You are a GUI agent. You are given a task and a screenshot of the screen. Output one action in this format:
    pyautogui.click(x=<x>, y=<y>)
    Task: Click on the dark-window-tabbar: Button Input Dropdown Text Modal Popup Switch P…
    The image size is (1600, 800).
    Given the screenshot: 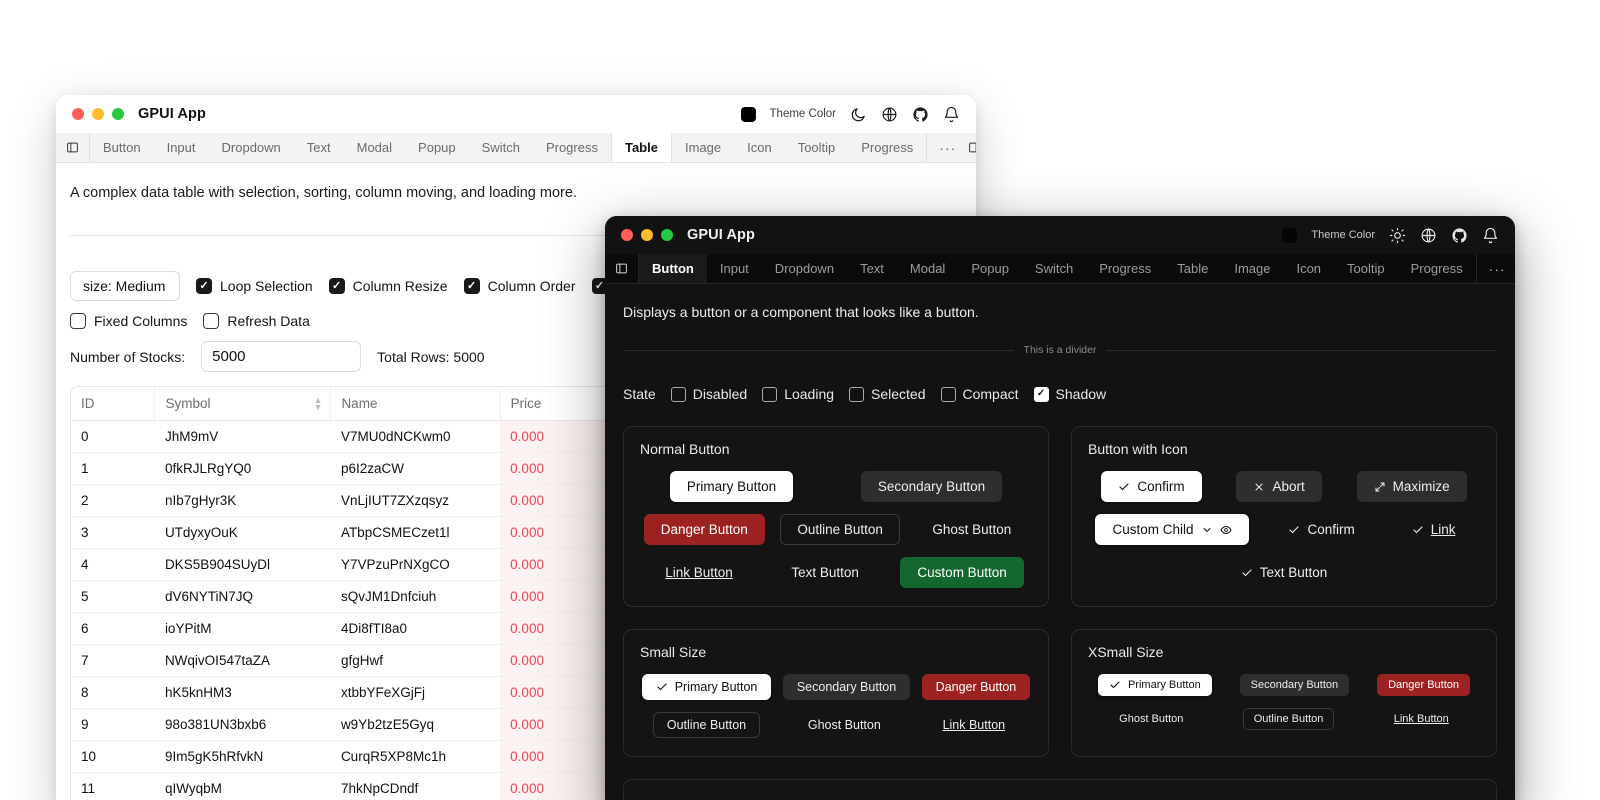 What is the action you would take?
    pyautogui.click(x=1060, y=269)
    